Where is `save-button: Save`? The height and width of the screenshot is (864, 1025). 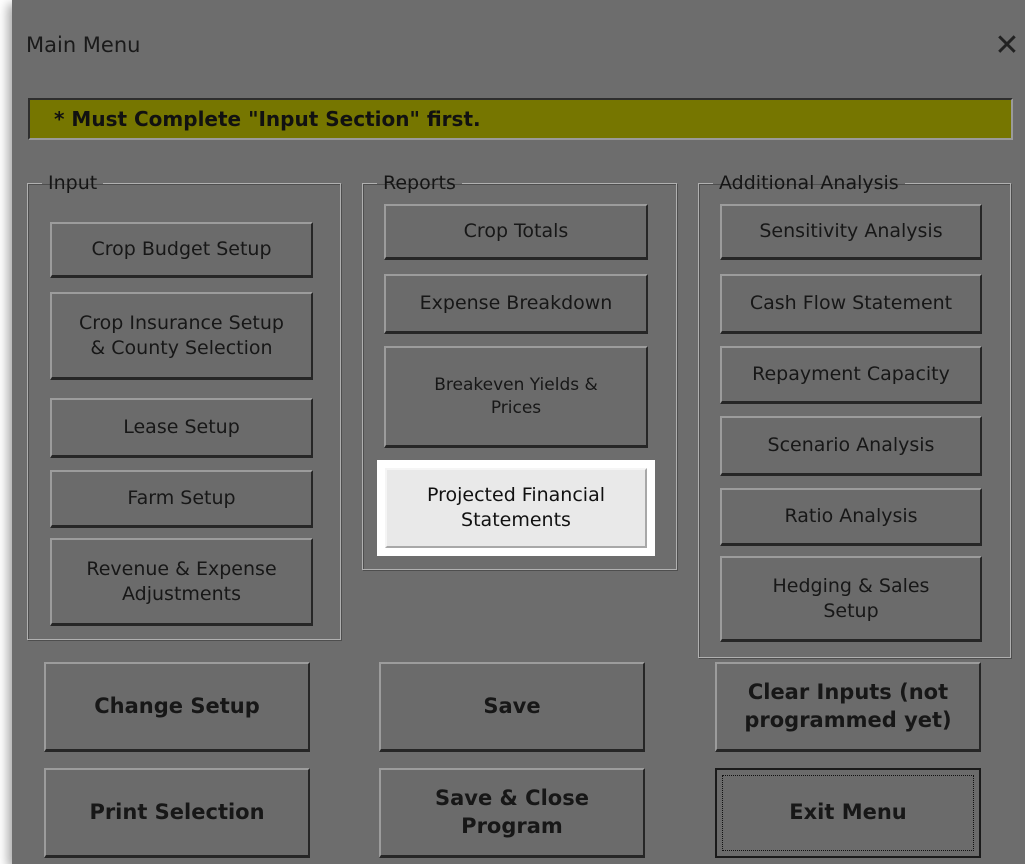
save-button: Save is located at coordinates (512, 707).